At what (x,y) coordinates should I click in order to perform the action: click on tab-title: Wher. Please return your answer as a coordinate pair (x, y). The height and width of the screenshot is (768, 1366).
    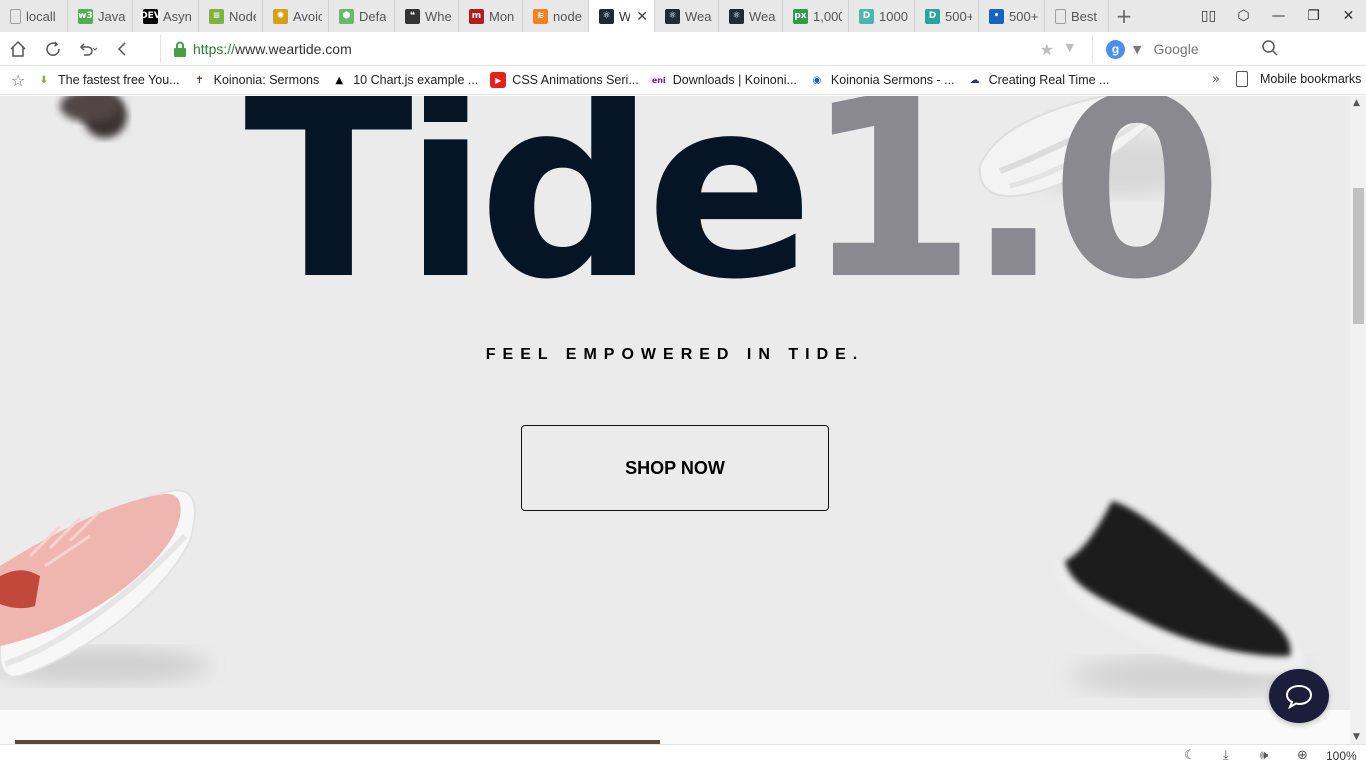
    Looking at the image, I should click on (438, 16).